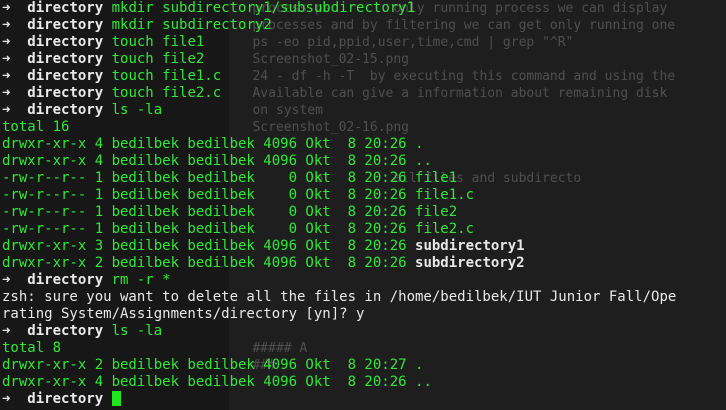  Describe the element at coordinates (158, 59) in the screenshot. I see `command-text: touch file2` at that location.